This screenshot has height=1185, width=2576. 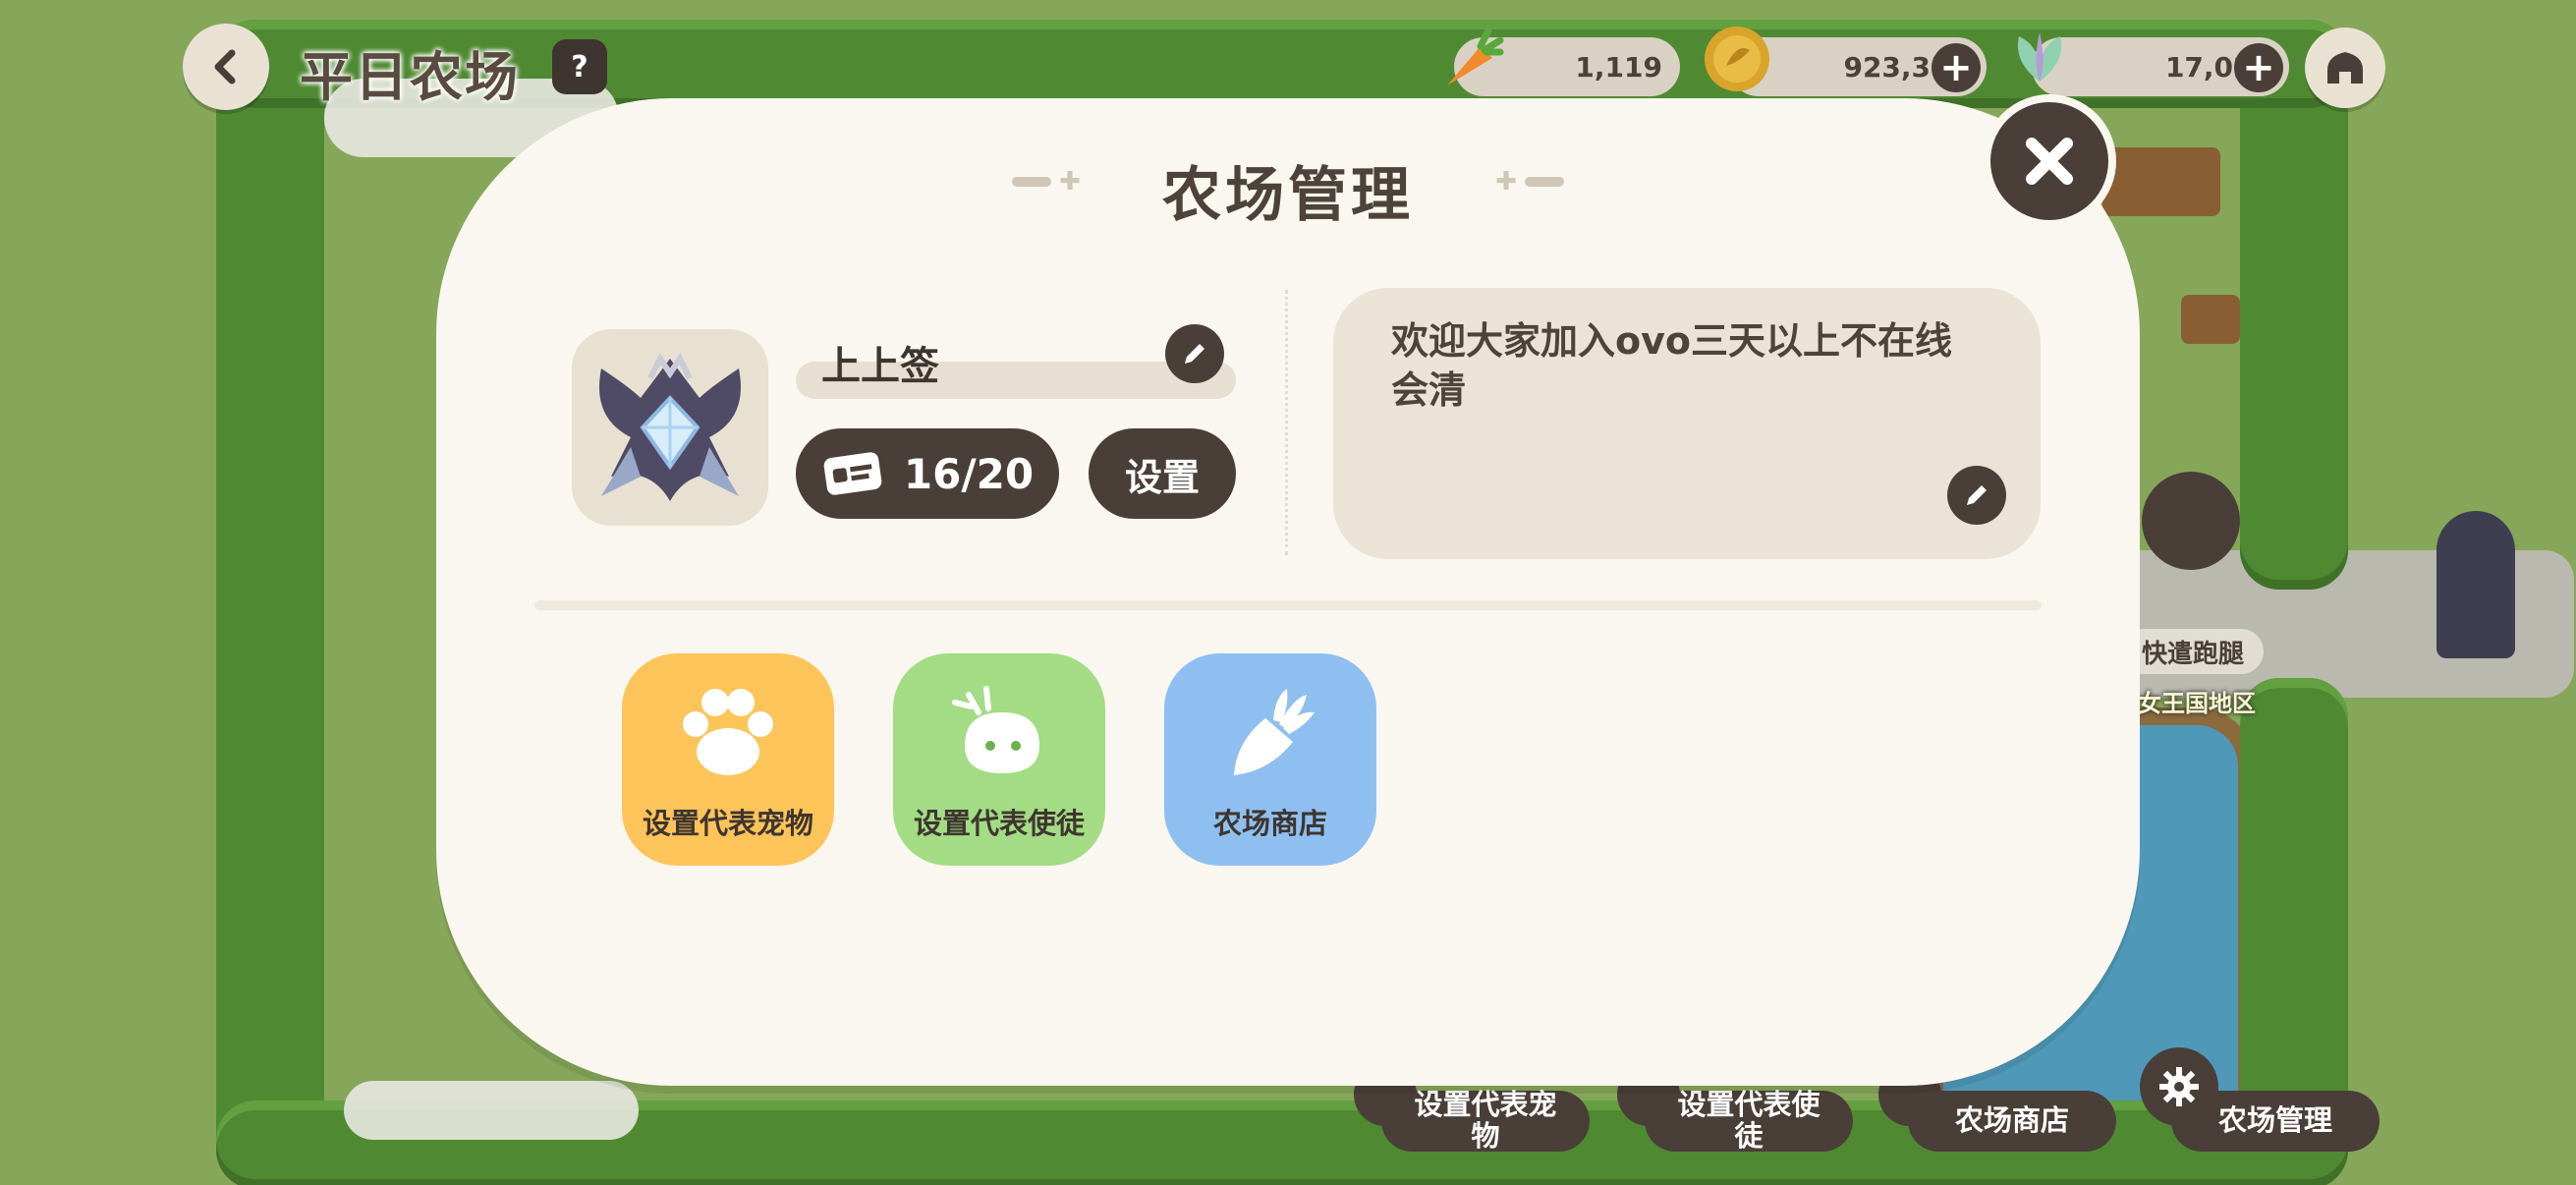 I want to click on vertical-divider, so click(x=1286, y=423).